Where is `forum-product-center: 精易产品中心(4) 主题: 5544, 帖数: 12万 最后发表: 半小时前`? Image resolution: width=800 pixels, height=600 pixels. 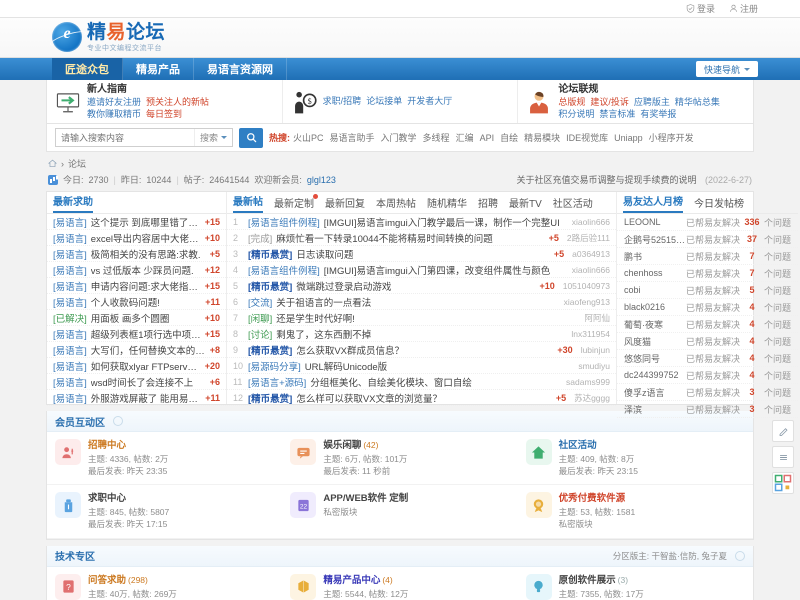 forum-product-center: 精易产品中心(4) 主题: 5544, 帖数: 12万 最后发表: 半小时前 is located at coordinates (399, 583).